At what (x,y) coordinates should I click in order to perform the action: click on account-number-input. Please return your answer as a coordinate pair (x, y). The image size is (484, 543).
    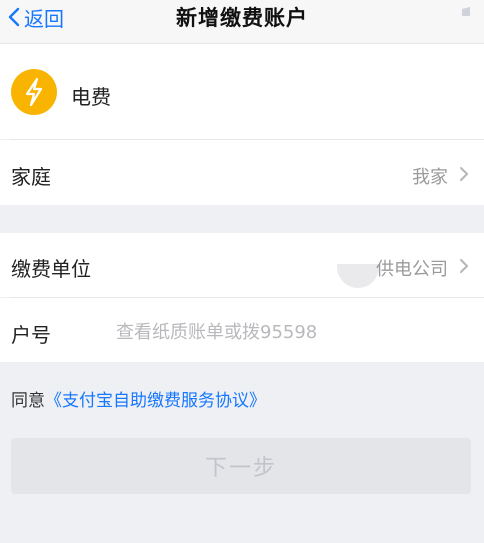
    Looking at the image, I should click on (286, 332).